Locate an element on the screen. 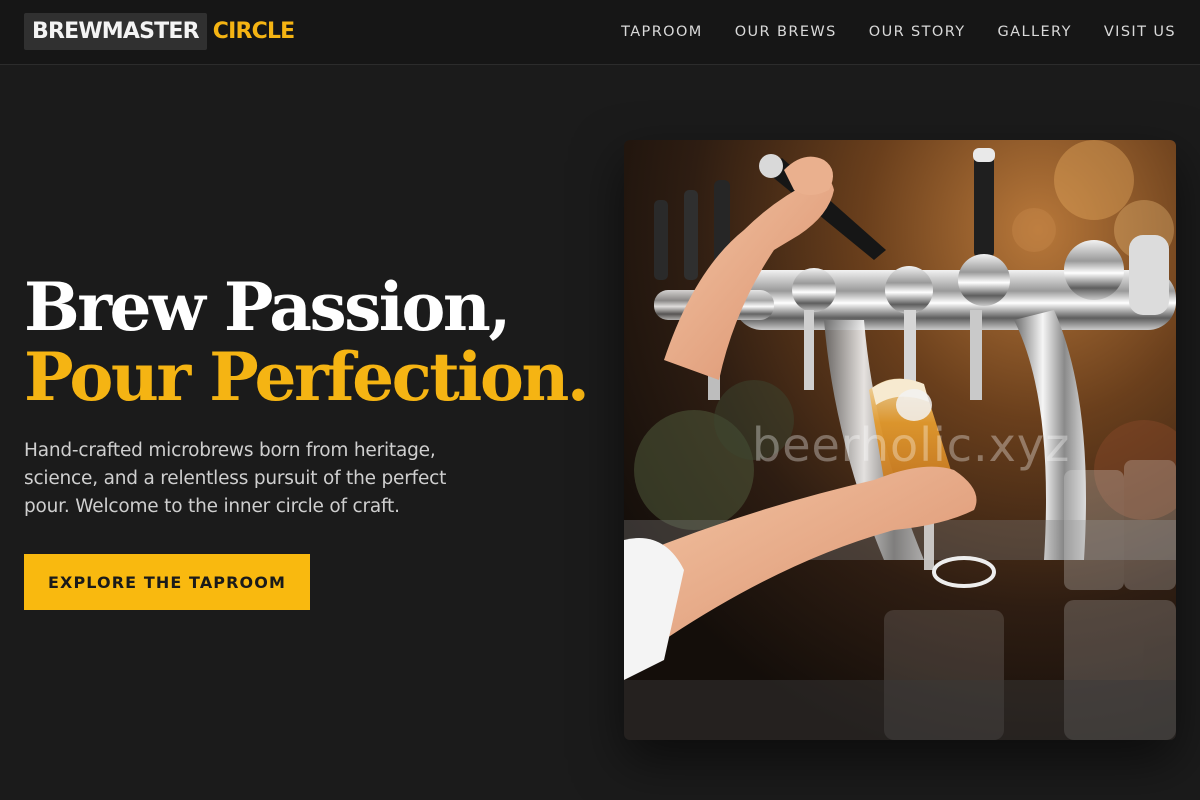  brand-name-accent: CIRCLE is located at coordinates (253, 31).